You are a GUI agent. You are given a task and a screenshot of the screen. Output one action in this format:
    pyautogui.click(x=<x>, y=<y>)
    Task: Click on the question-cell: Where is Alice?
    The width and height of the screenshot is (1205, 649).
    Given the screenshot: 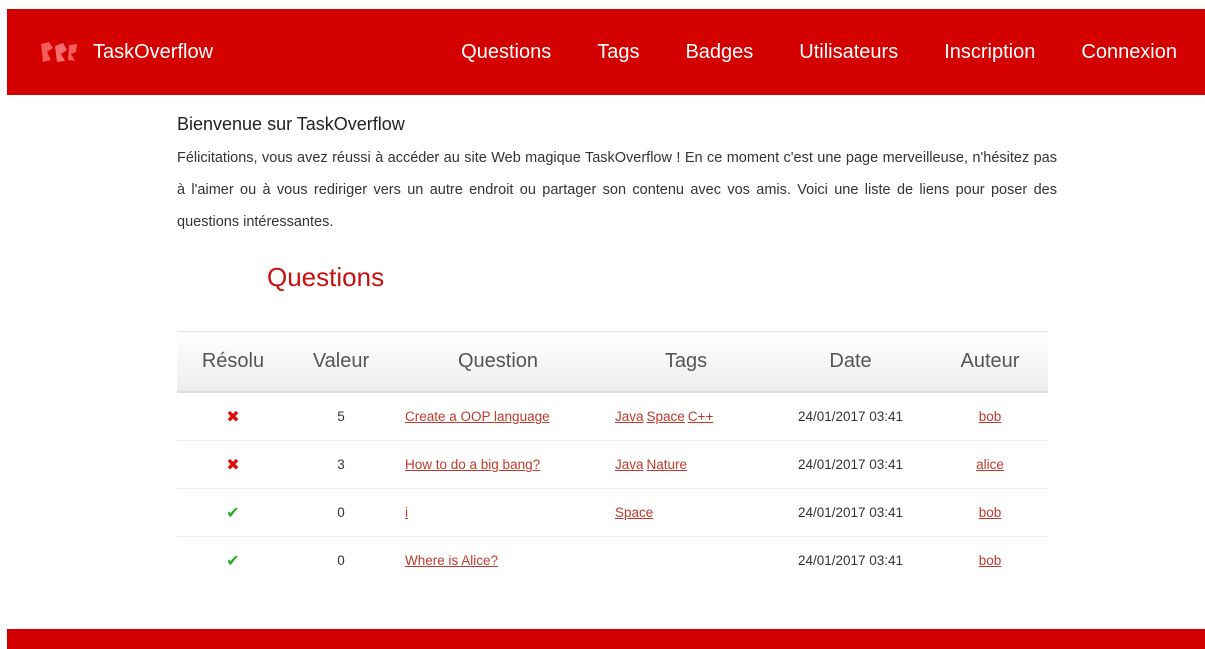 What is the action you would take?
    pyautogui.click(x=498, y=561)
    